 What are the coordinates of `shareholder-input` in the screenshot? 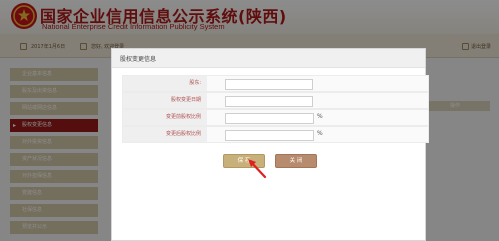 It's located at (269, 84).